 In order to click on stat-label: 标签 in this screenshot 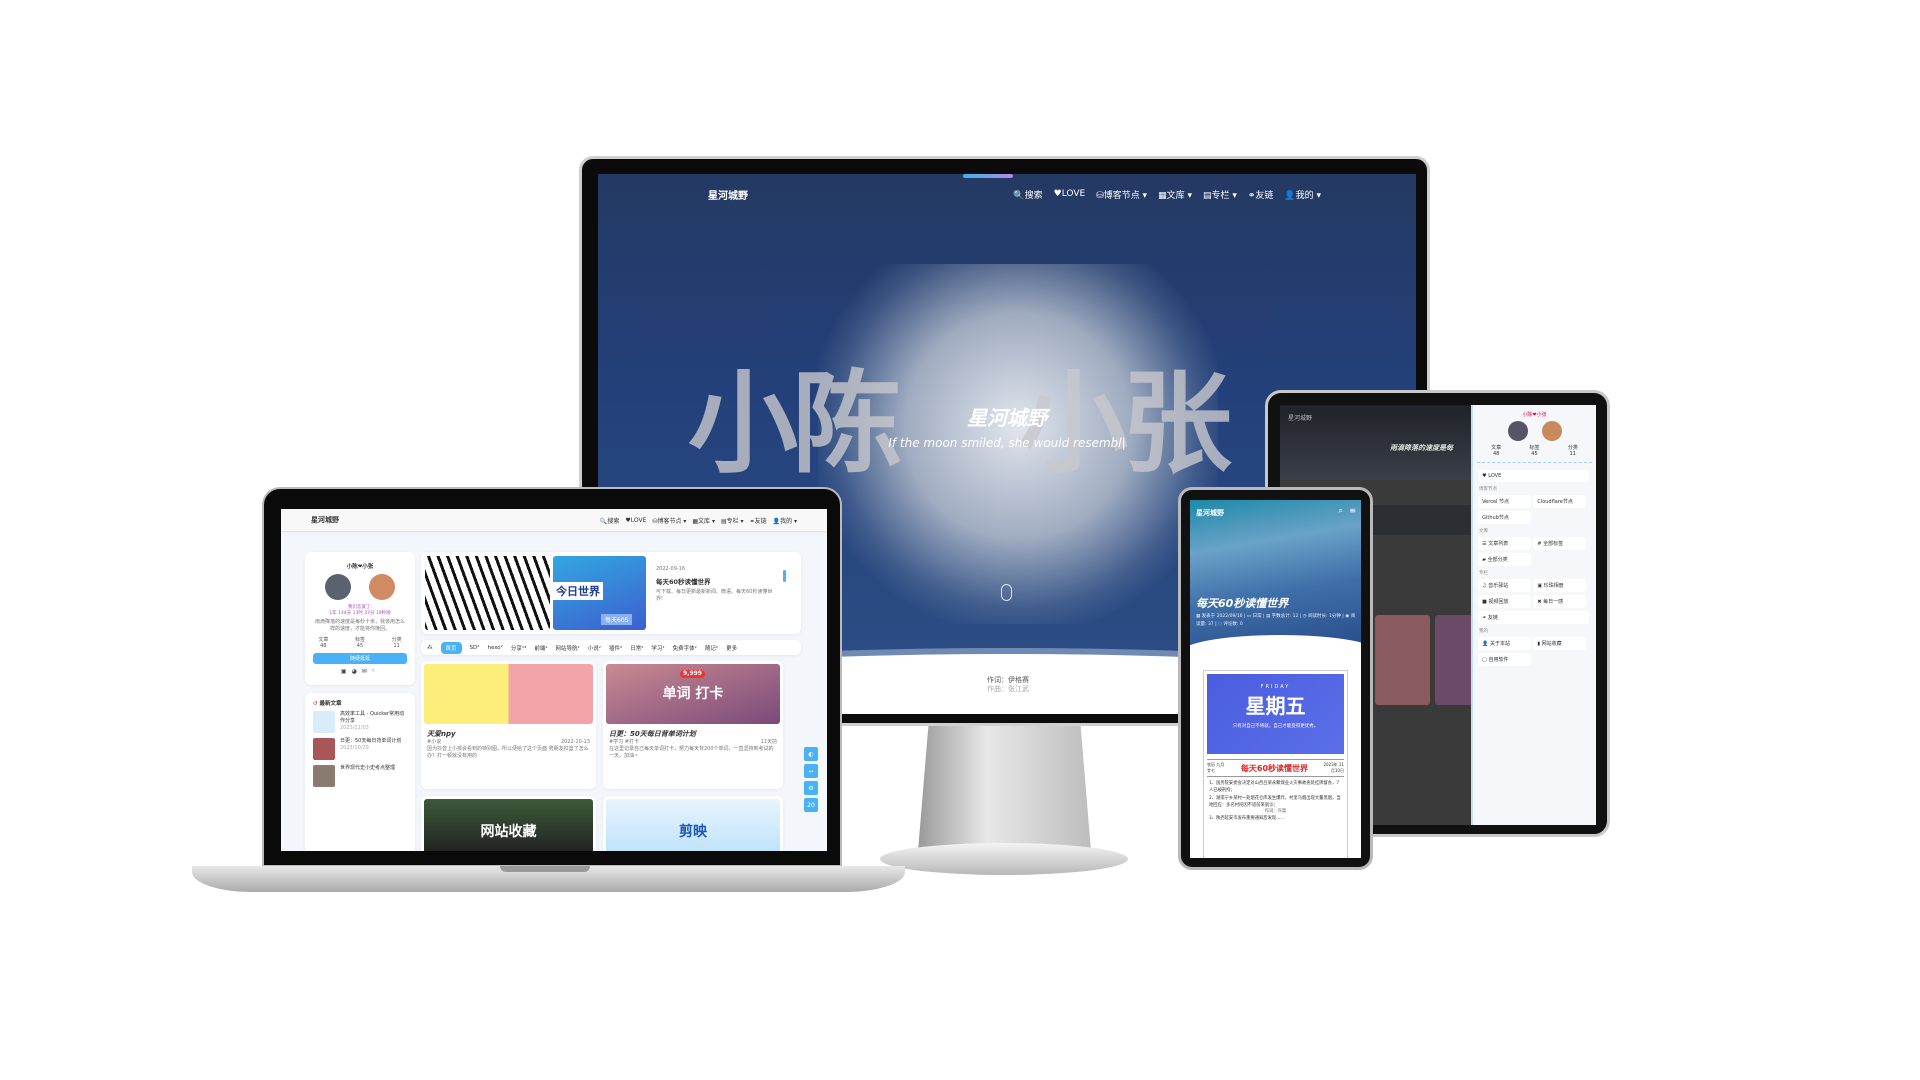, I will do `click(359, 640)`.